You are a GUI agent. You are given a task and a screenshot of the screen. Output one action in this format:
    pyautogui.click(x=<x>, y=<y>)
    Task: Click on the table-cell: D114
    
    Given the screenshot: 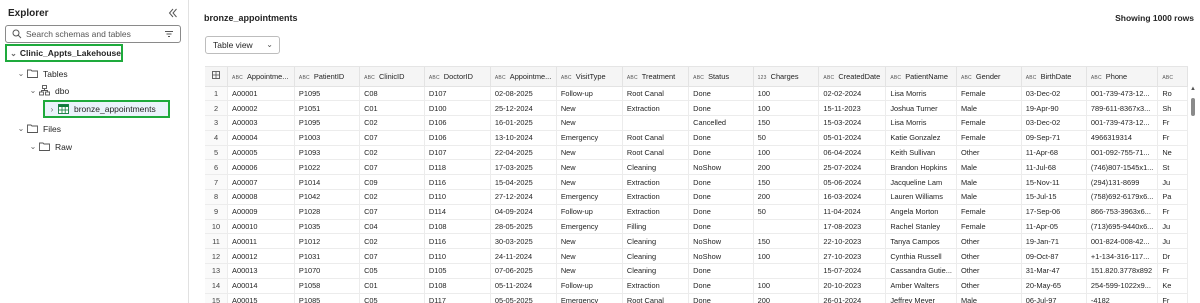 What is the action you would take?
    pyautogui.click(x=457, y=212)
    